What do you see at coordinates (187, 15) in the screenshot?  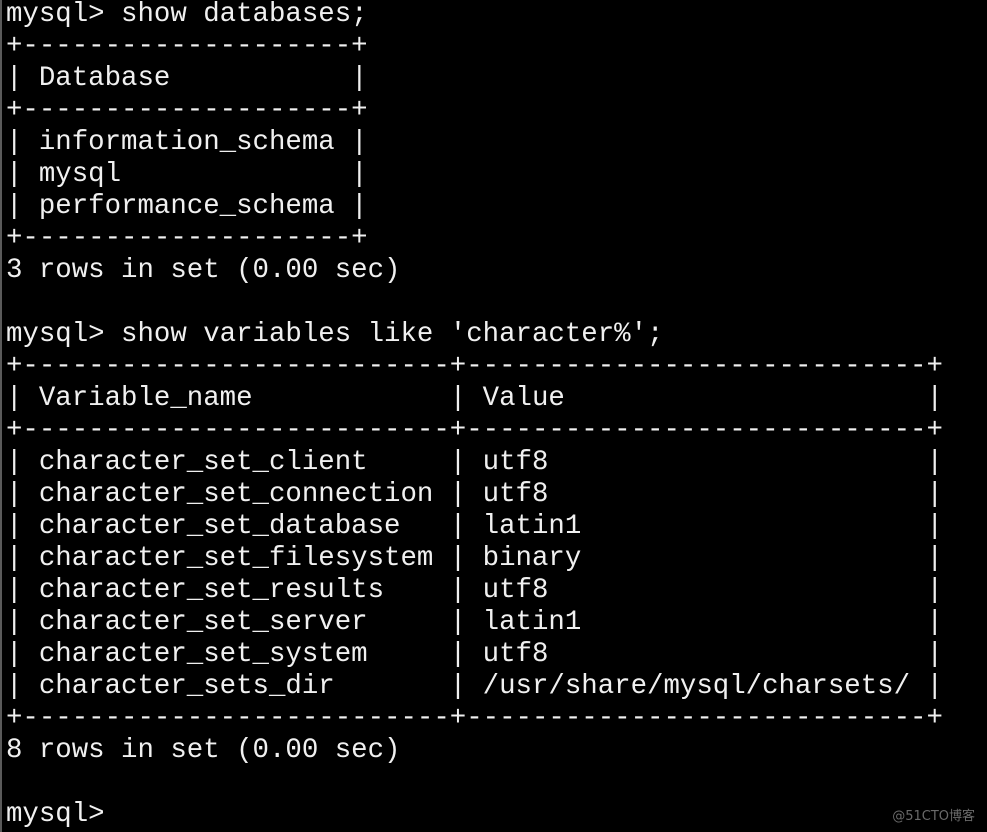 I see `command-line: mysql> show databases;` at bounding box center [187, 15].